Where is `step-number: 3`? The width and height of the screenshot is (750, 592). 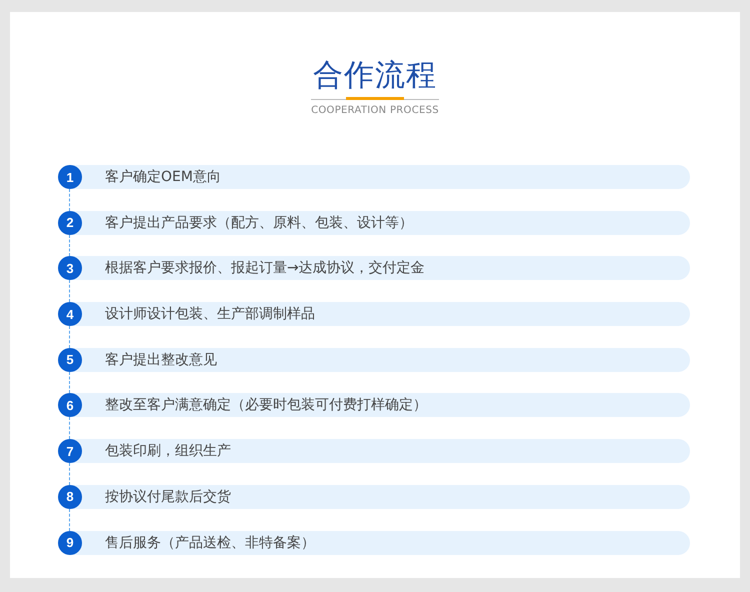
step-number: 3 is located at coordinates (70, 268).